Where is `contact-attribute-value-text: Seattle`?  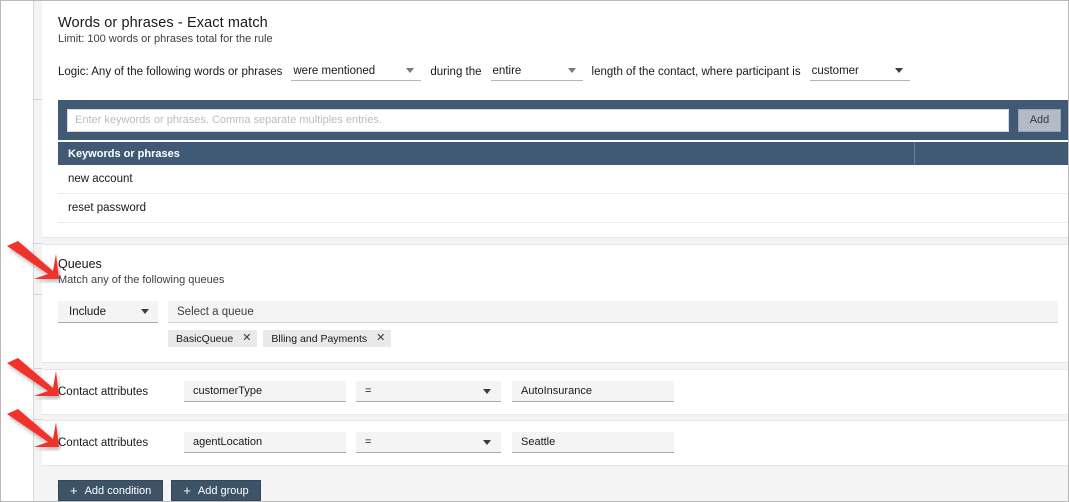 contact-attribute-value-text: Seattle is located at coordinates (538, 442).